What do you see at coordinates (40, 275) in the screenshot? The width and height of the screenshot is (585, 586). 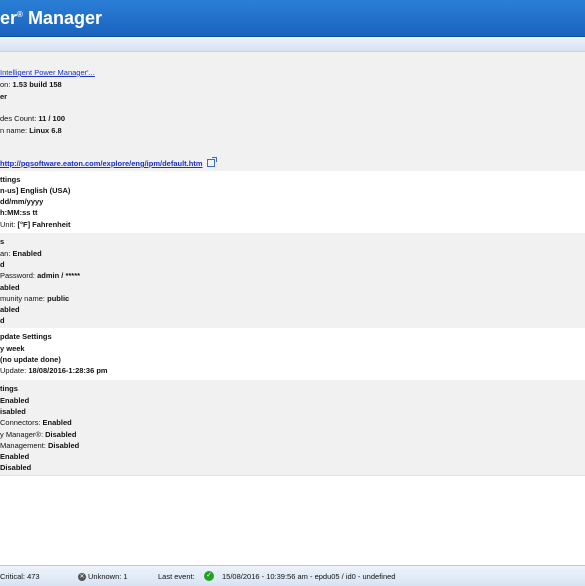 I see `password-row: Password: admin / *****` at bounding box center [40, 275].